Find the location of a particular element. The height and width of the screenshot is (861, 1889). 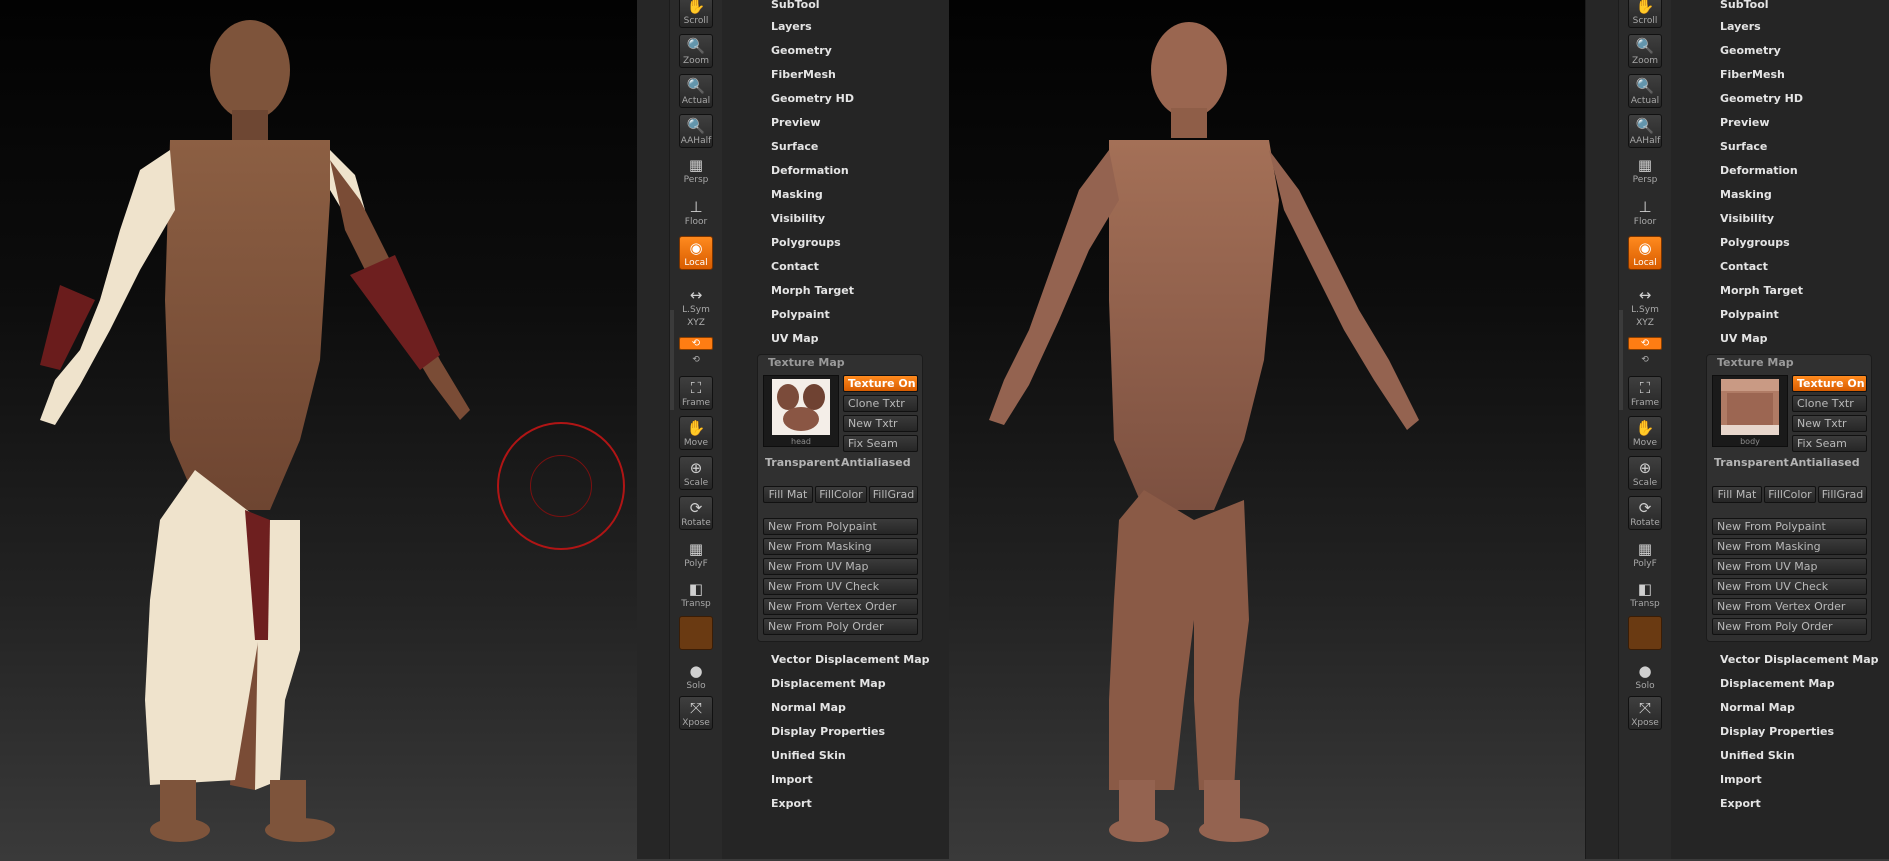

new-from-polypaint-button: New From Polypaint is located at coordinates (1789, 526).